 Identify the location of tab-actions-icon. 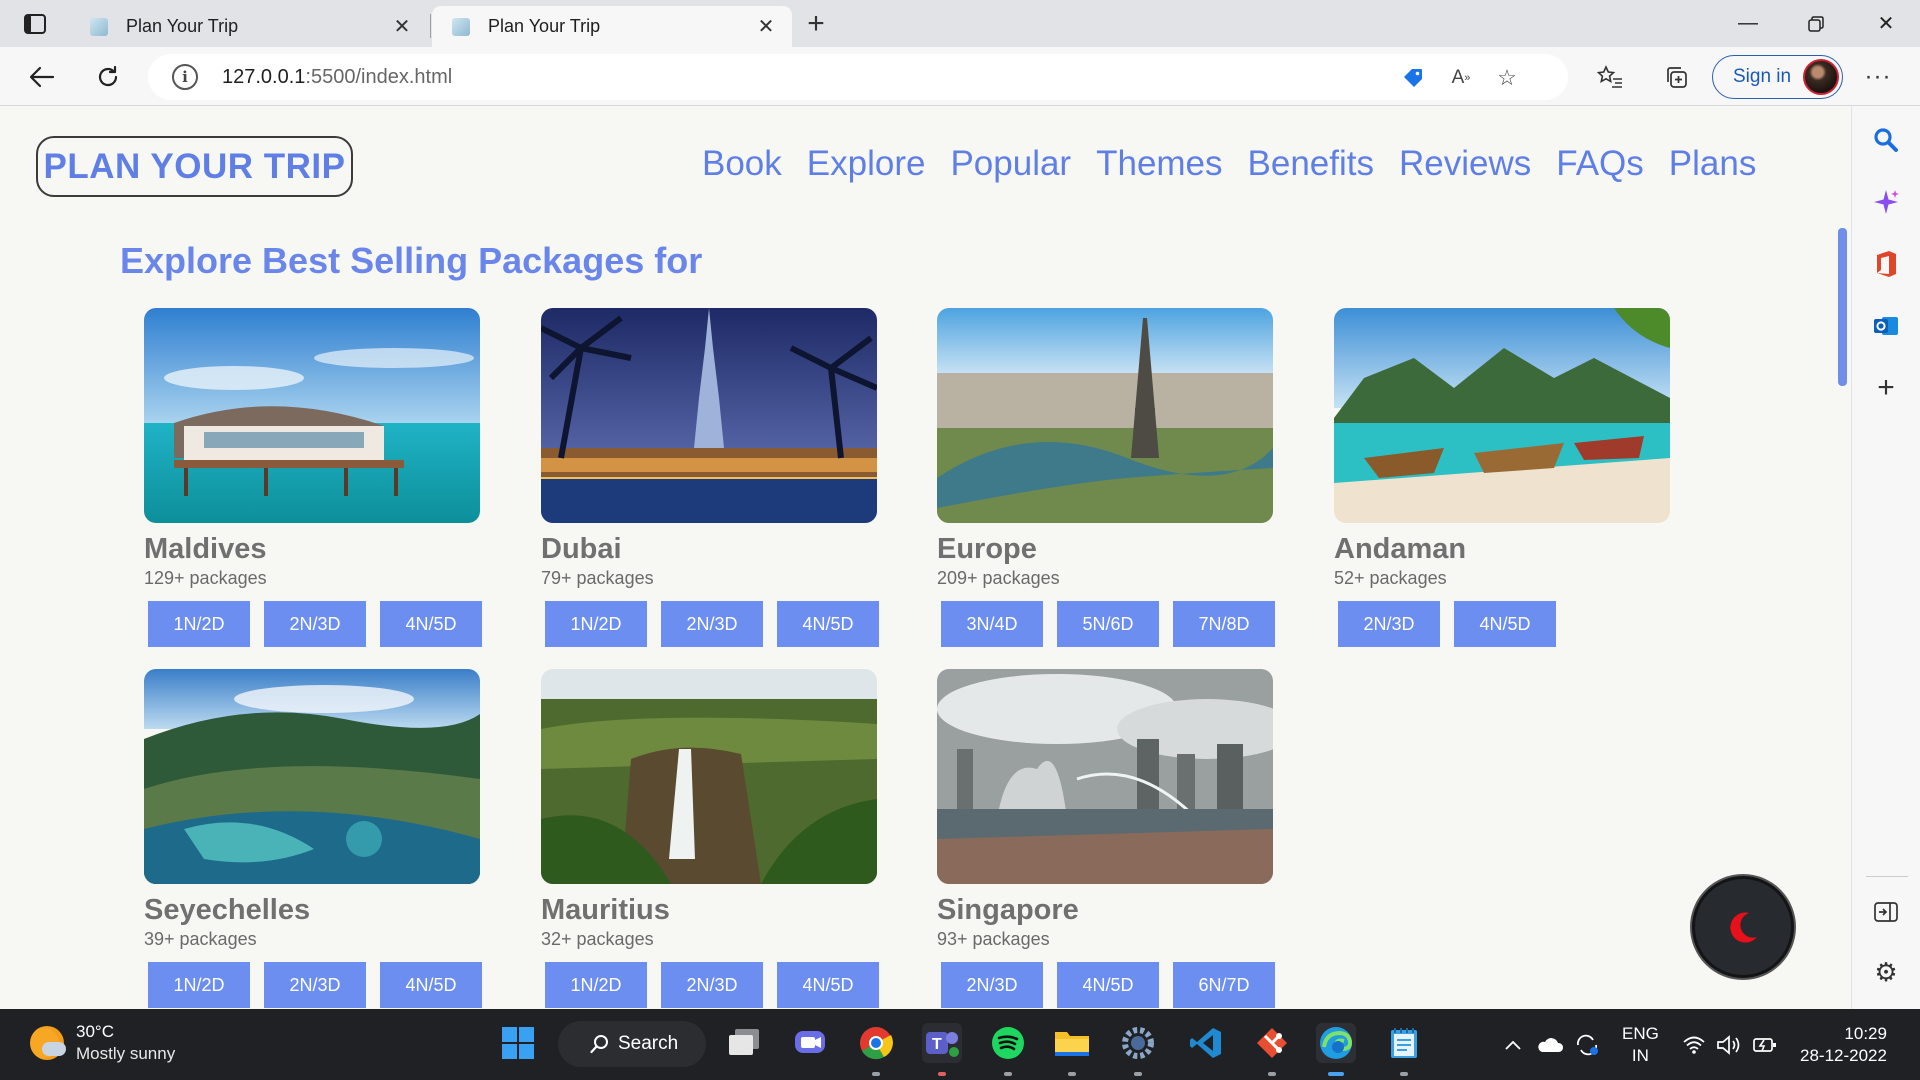
(35, 24).